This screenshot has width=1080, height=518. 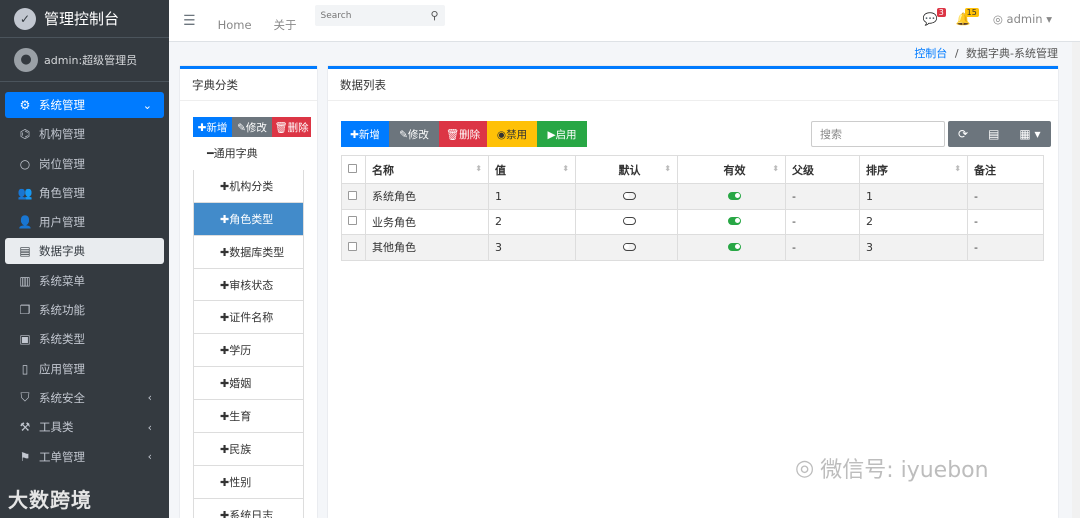 What do you see at coordinates (248, 449) in the screenshot?
I see `tree-node: ✚民族` at bounding box center [248, 449].